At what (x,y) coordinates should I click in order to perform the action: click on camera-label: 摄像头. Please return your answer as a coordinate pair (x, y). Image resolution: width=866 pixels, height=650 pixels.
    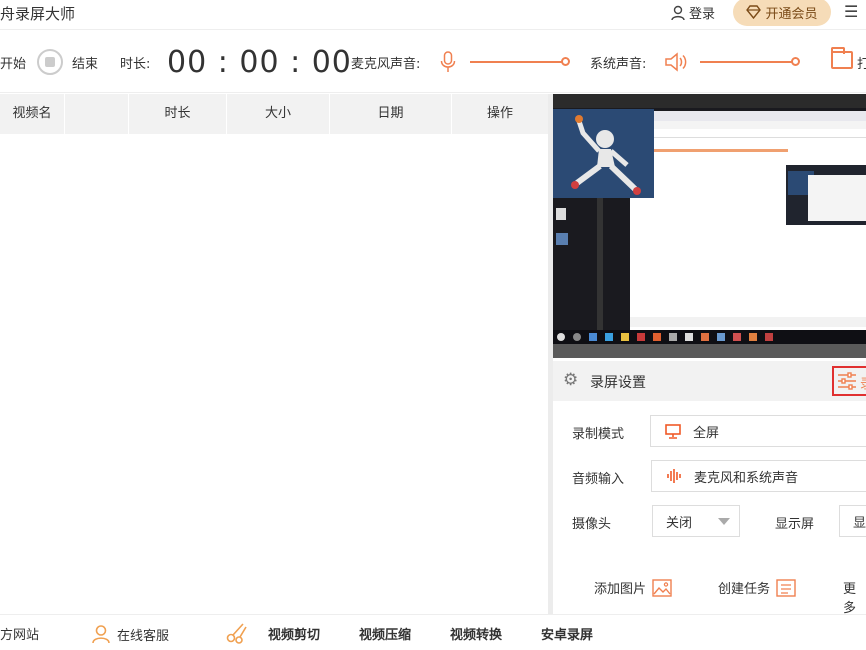
    Looking at the image, I should click on (592, 524).